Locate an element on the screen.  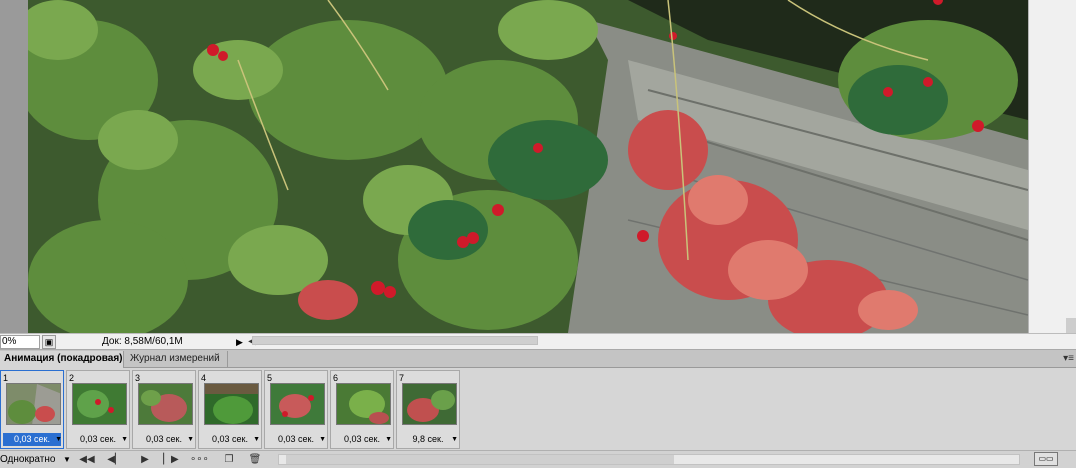
frame-number: 7 is located at coordinates (402, 378).